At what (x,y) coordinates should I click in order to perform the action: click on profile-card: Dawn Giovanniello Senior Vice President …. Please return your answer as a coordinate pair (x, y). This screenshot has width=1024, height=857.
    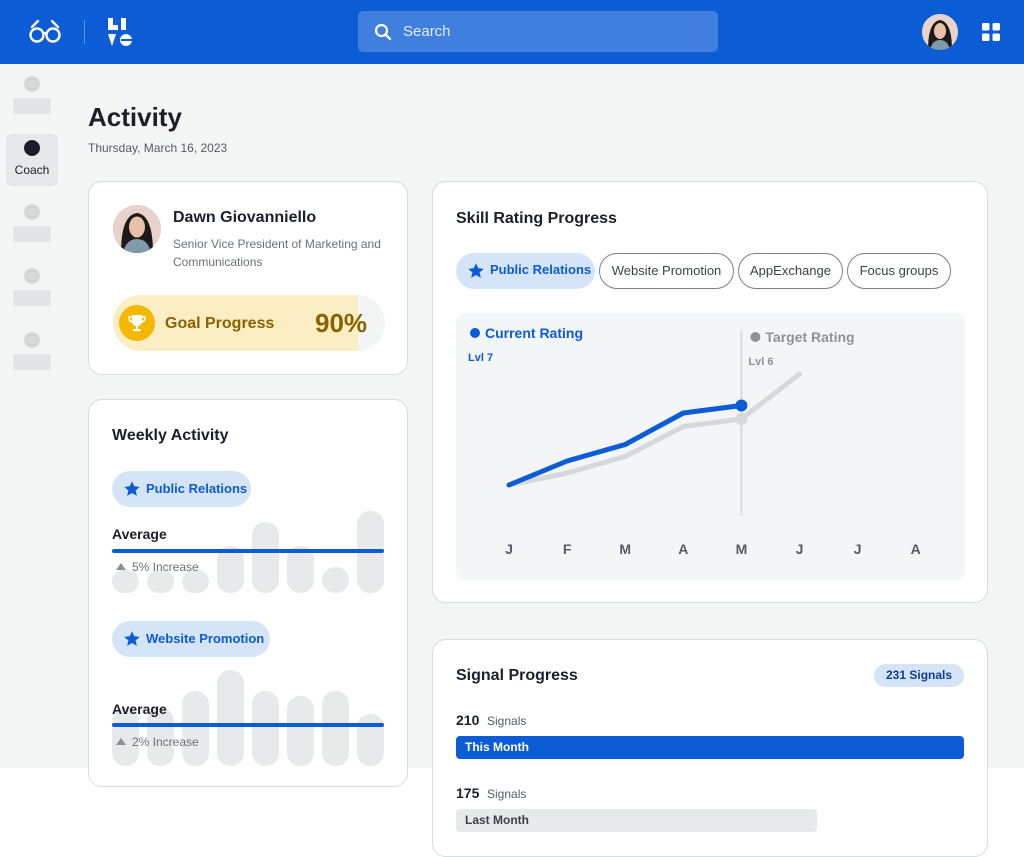
    Looking at the image, I should click on (248, 278).